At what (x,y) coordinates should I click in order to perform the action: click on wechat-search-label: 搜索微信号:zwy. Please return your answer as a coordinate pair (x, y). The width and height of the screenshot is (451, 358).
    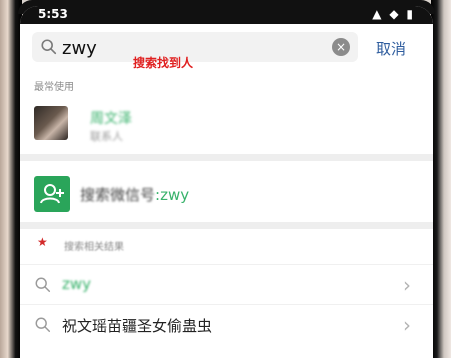
    Looking at the image, I should click on (134, 194).